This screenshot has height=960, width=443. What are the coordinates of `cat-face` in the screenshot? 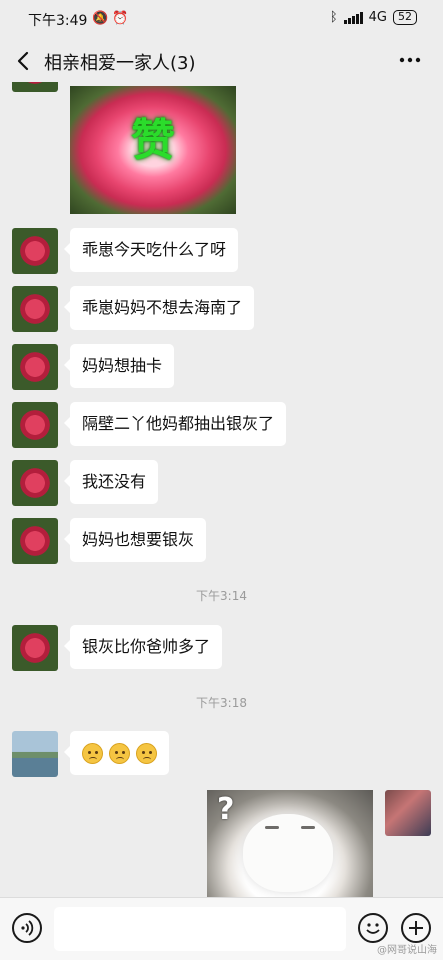 It's located at (288, 853).